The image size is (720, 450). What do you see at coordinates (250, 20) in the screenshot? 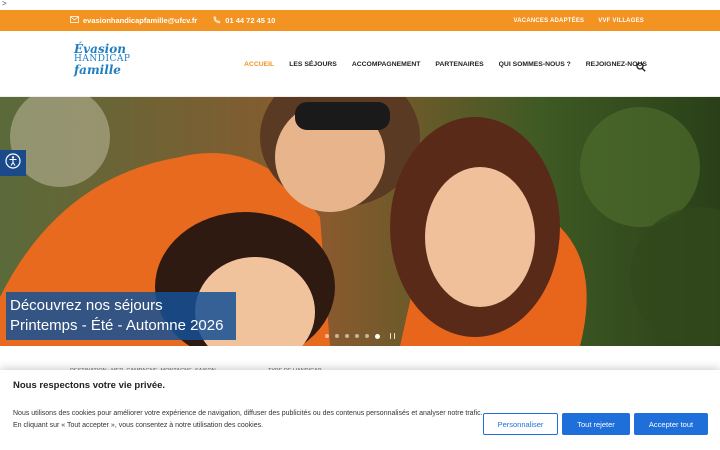
I see `phone-text: 01 44 72 45 10` at bounding box center [250, 20].